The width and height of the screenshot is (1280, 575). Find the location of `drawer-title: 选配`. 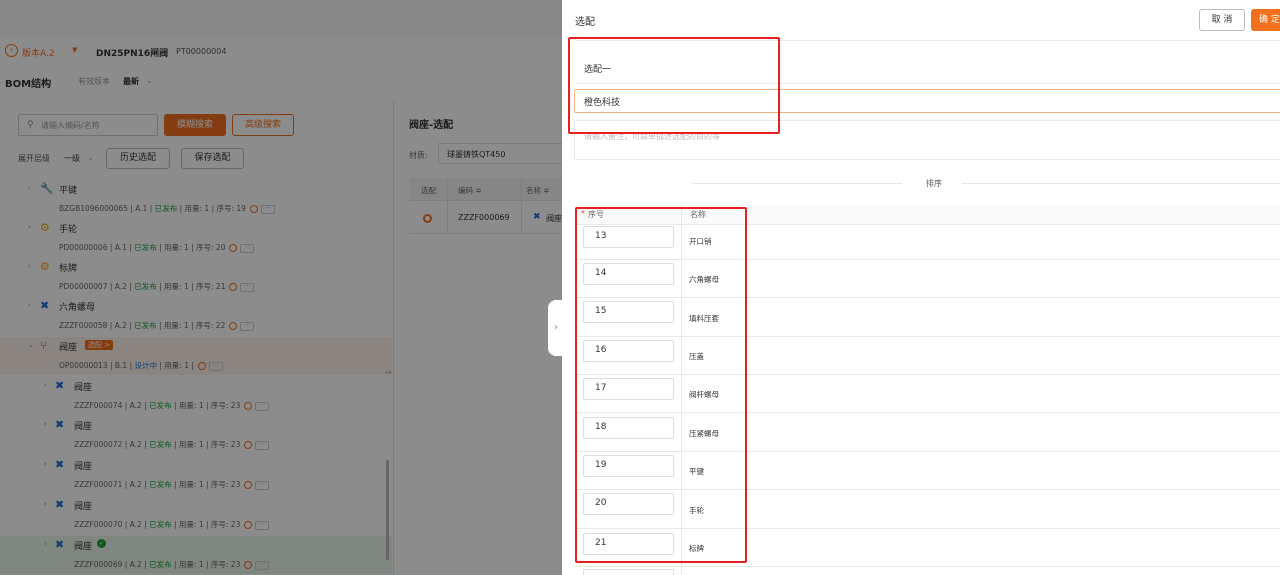

drawer-title: 选配 is located at coordinates (585, 22).